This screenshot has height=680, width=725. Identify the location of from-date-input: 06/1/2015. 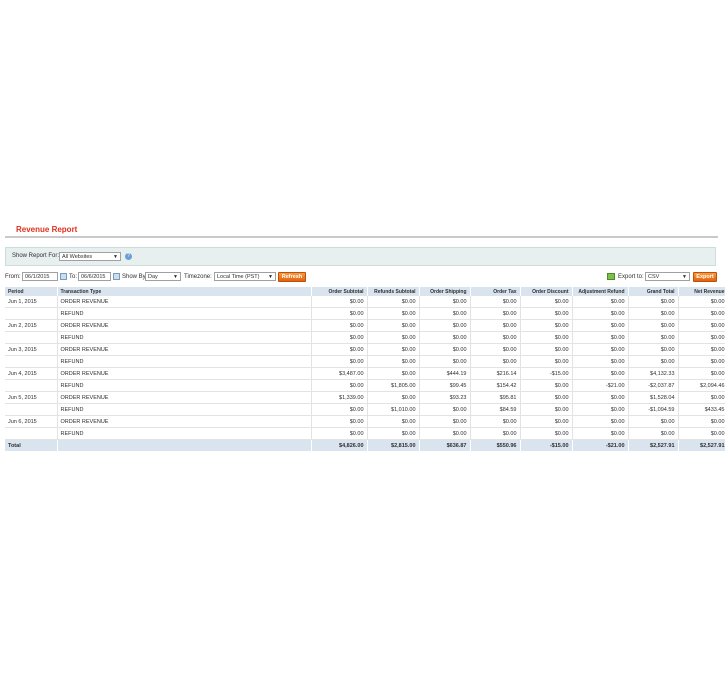
(40, 276).